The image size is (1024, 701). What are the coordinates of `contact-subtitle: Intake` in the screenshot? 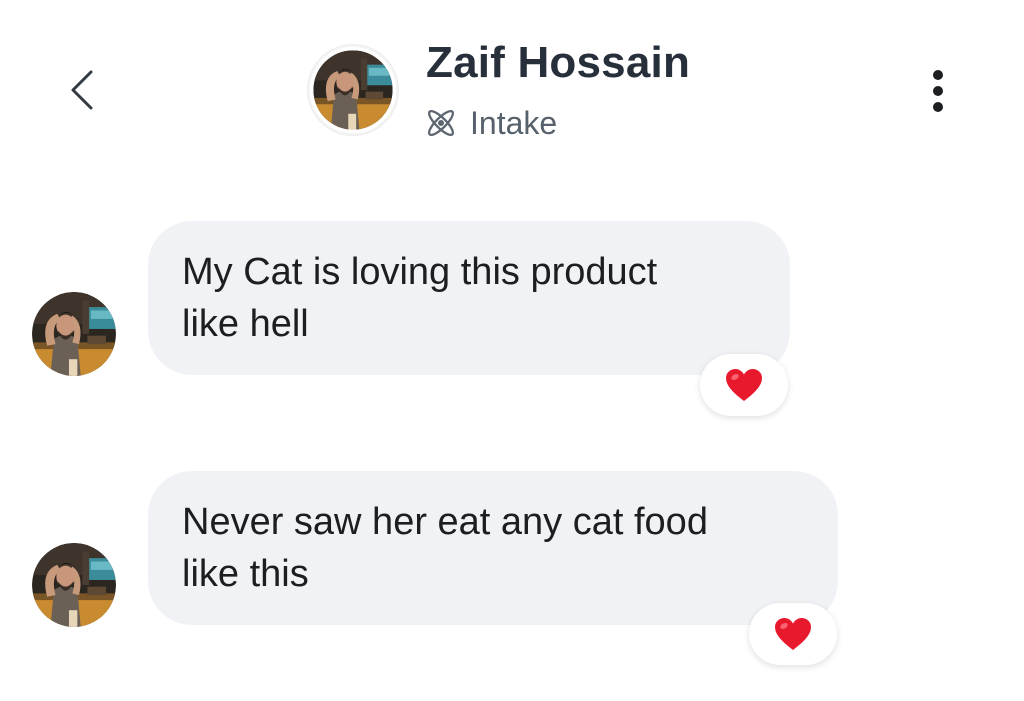 It's located at (489, 123).